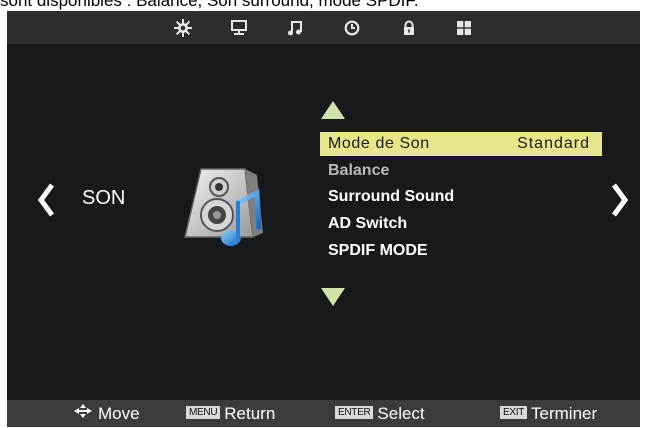  I want to click on menu-item-ad-switch: AD Switch, so click(461, 224).